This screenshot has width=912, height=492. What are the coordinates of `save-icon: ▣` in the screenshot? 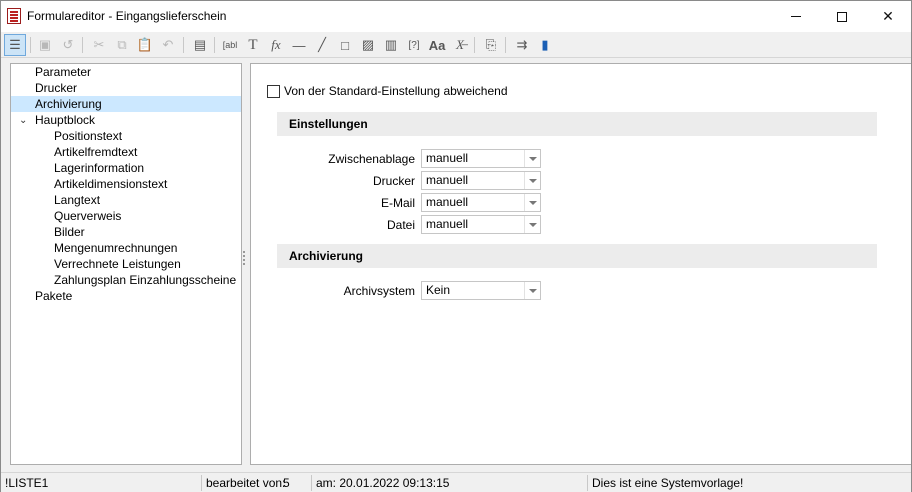 It's located at (45, 44).